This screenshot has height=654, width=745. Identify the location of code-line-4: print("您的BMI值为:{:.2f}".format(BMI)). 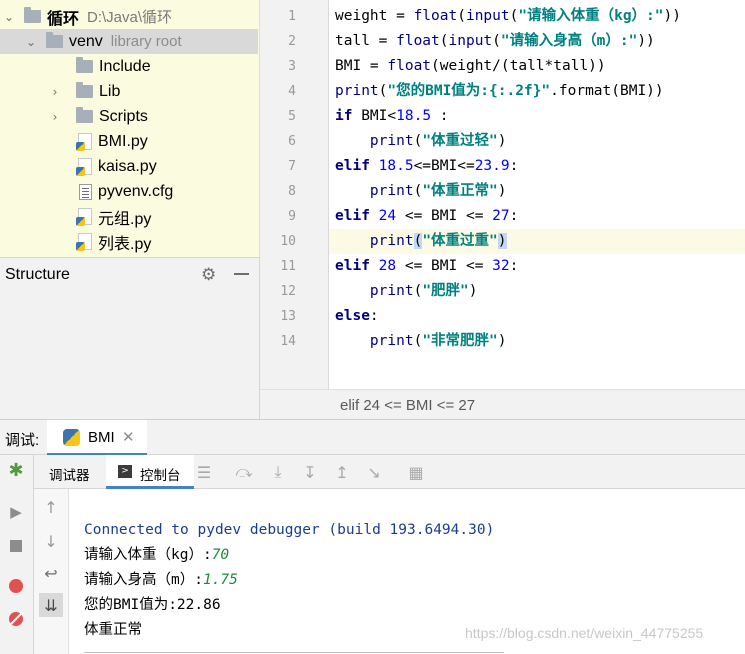
(537, 91).